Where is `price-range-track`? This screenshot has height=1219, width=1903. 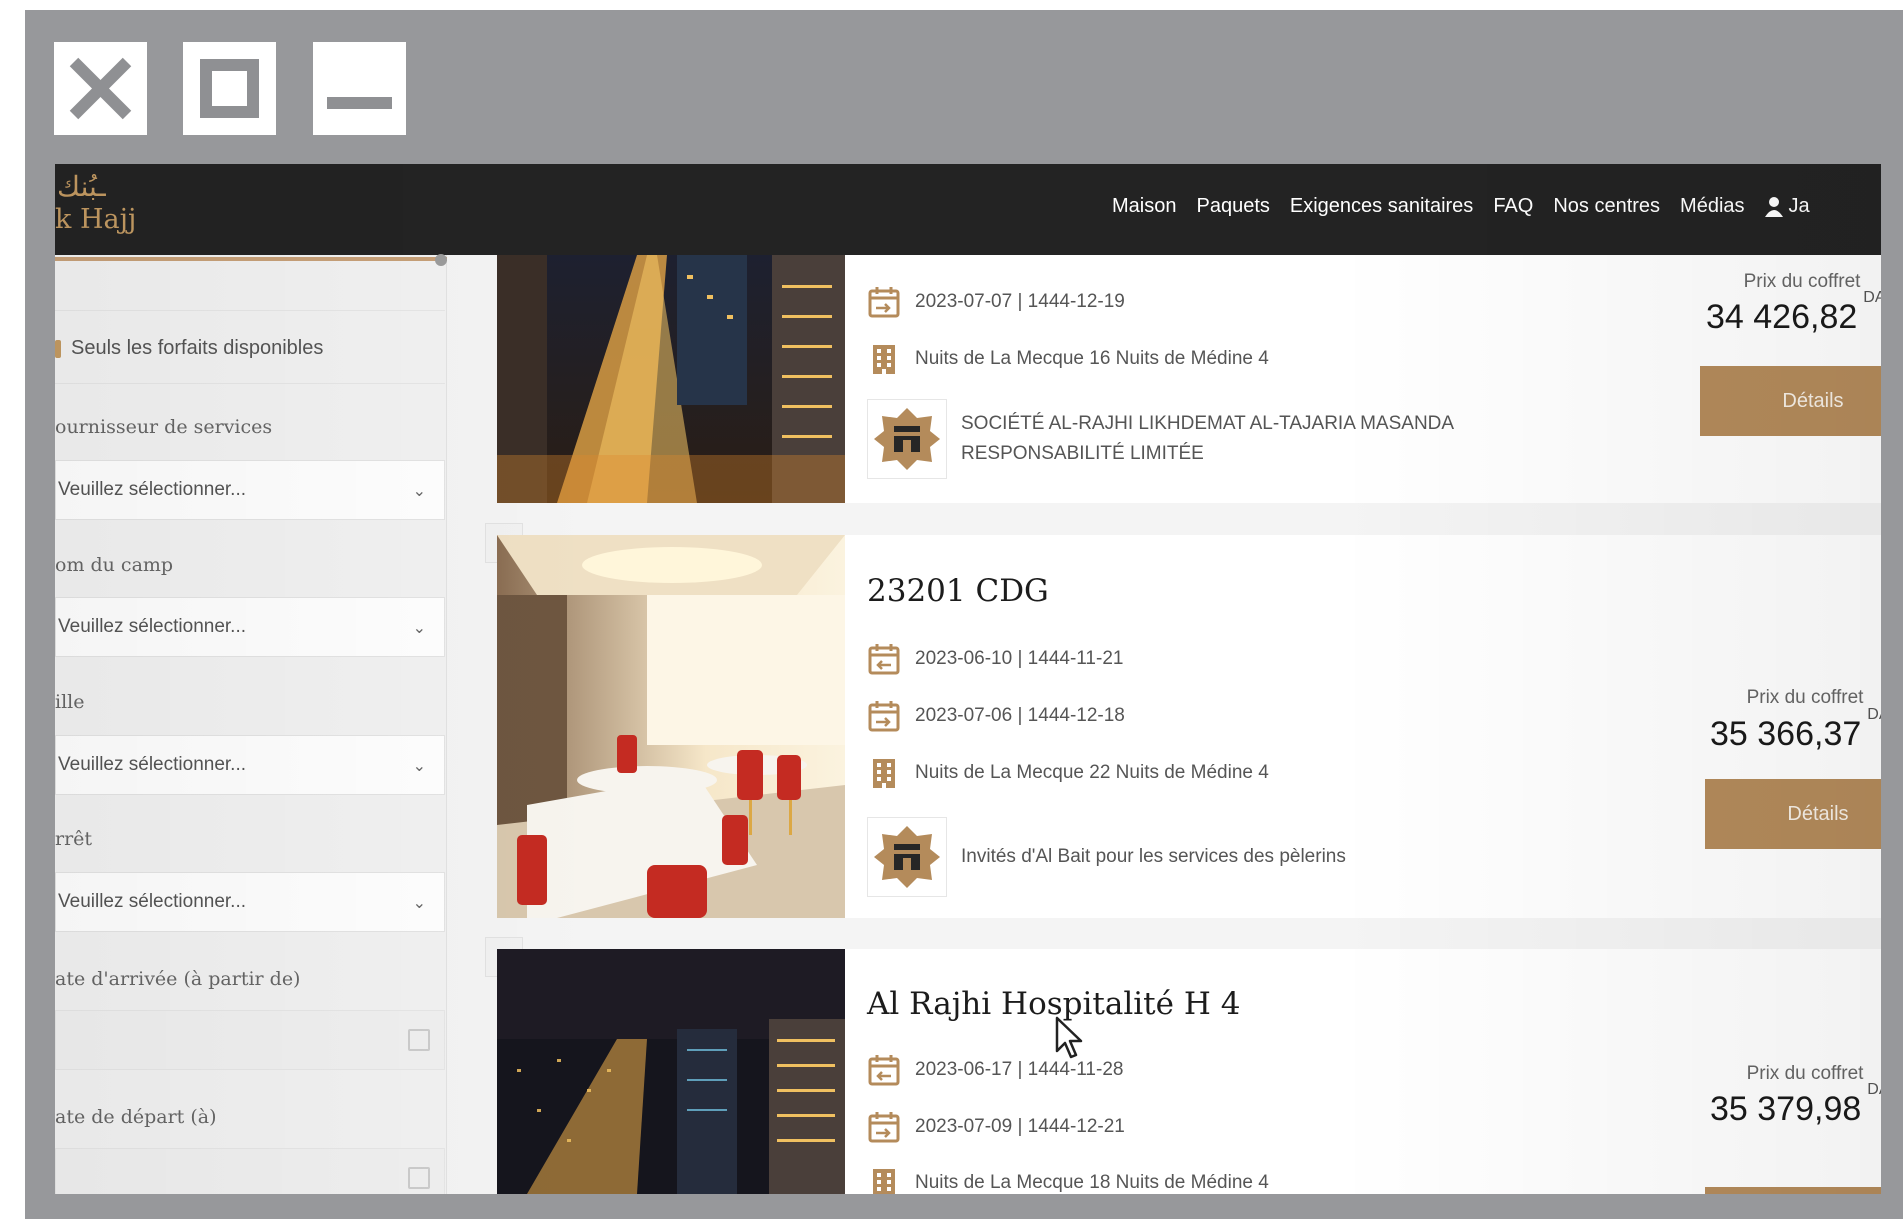
price-range-track is located at coordinates (251, 258).